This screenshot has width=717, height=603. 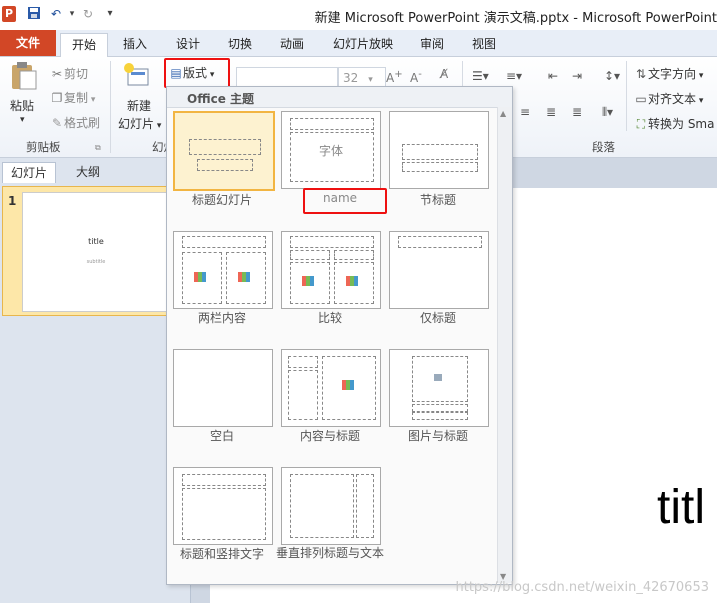 I want to click on layout-label: 节标题, so click(x=437, y=200).